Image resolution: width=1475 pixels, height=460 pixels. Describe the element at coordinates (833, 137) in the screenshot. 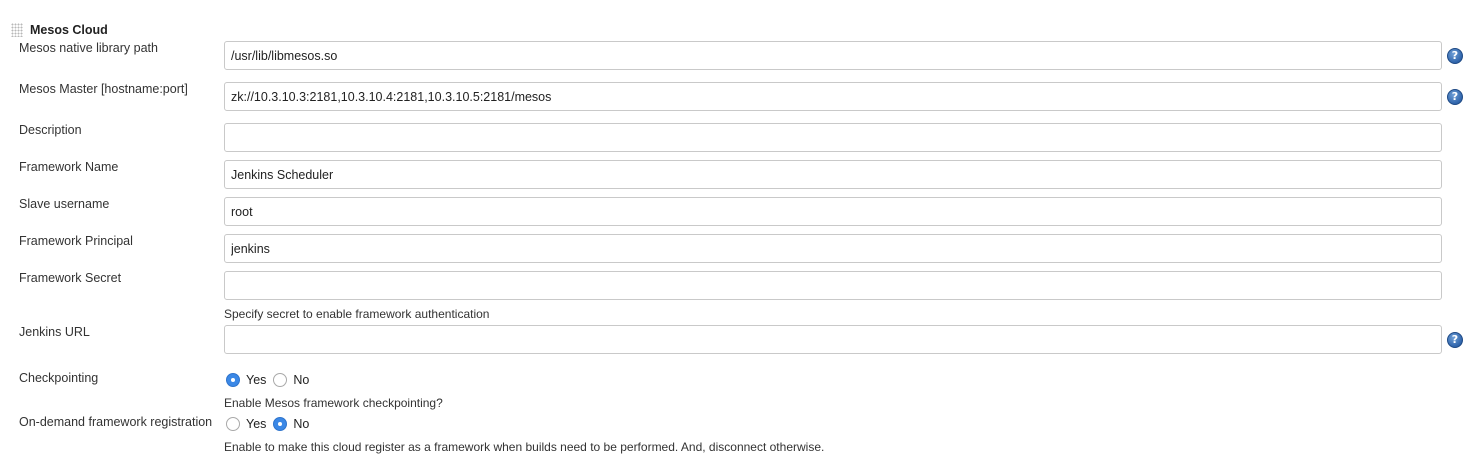

I see `description-input` at that location.